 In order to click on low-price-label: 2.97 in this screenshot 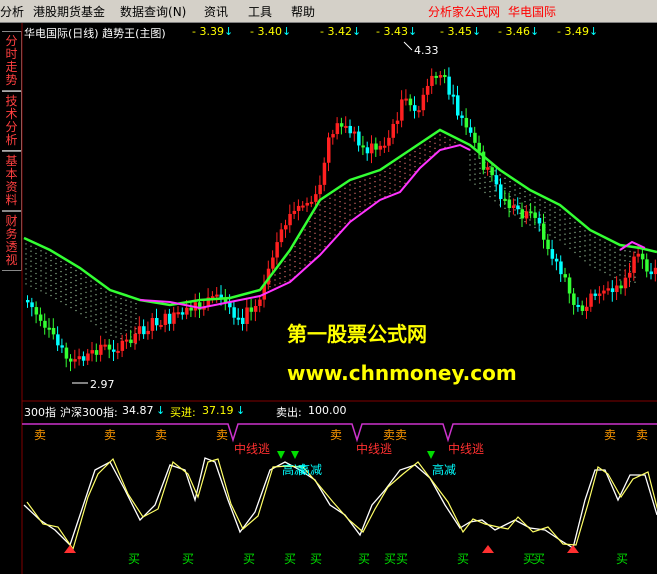, I will do `click(102, 384)`.